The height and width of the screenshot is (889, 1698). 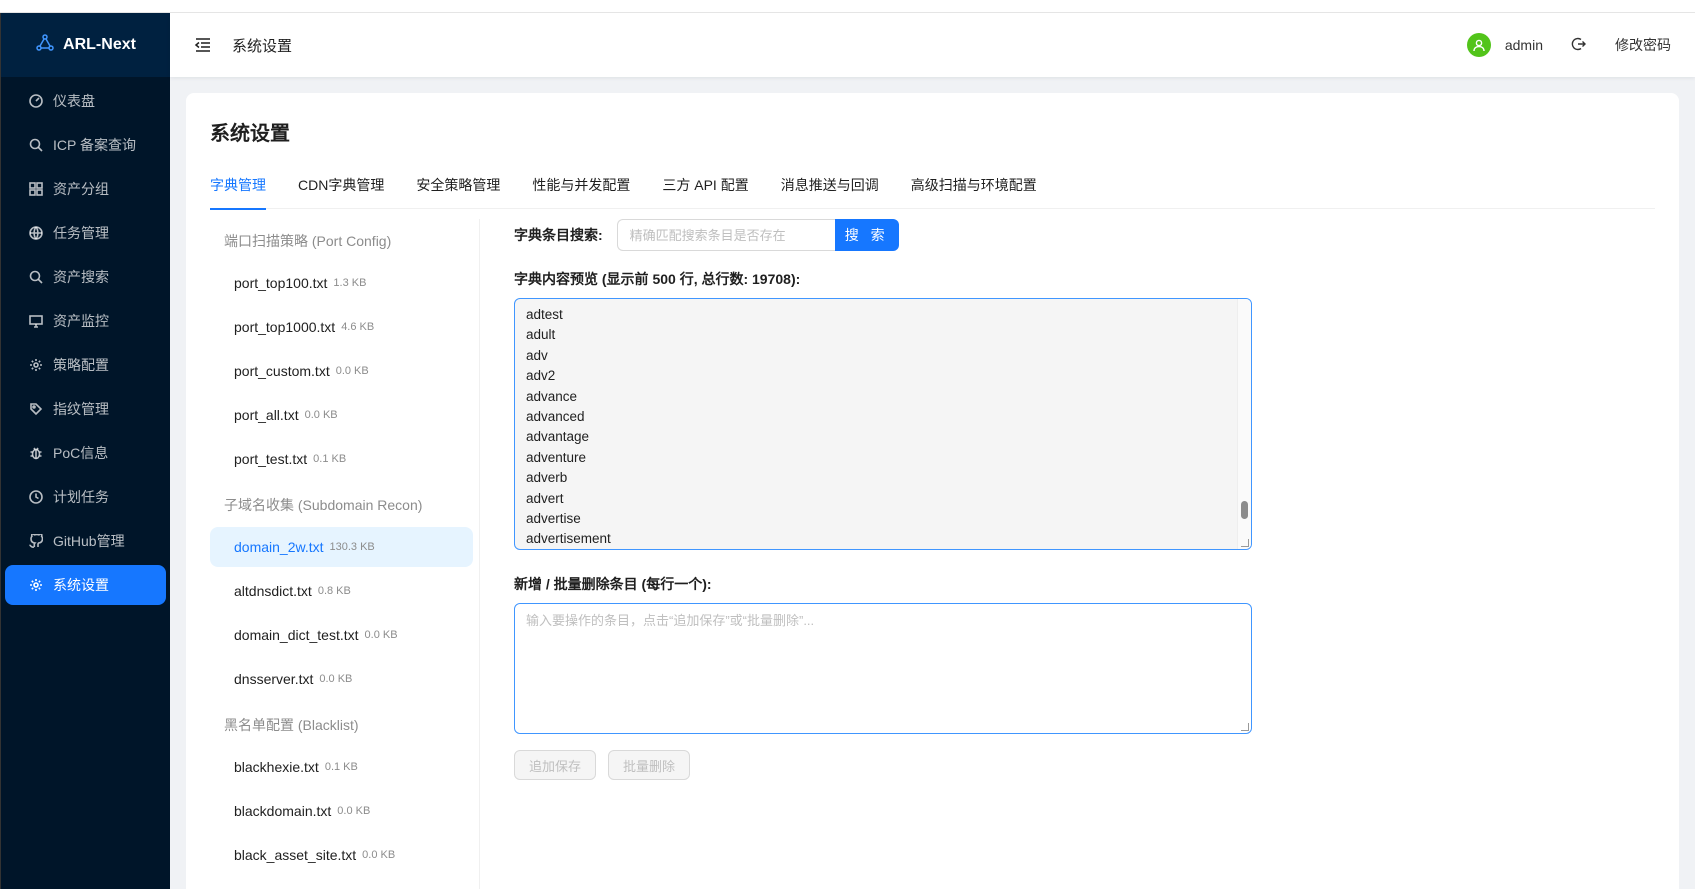 What do you see at coordinates (250, 134) in the screenshot?
I see `page-title: 系统设置` at bounding box center [250, 134].